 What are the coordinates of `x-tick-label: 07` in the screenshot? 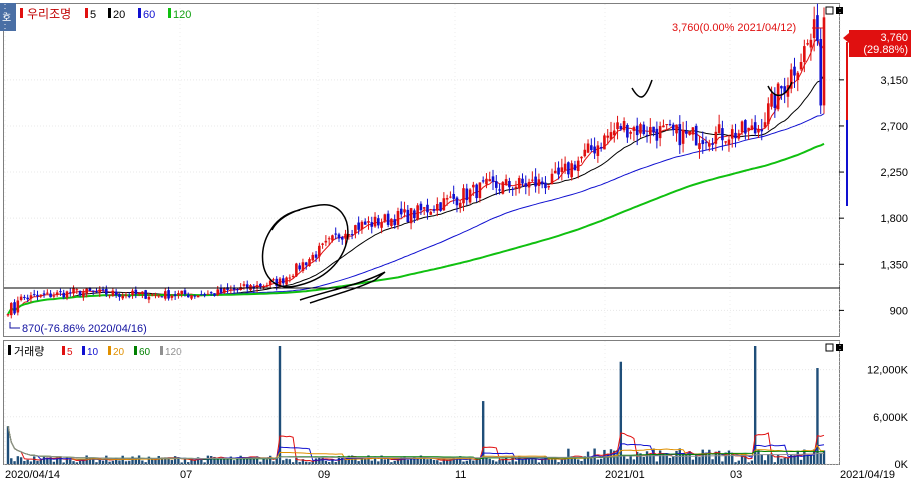 It's located at (186, 475).